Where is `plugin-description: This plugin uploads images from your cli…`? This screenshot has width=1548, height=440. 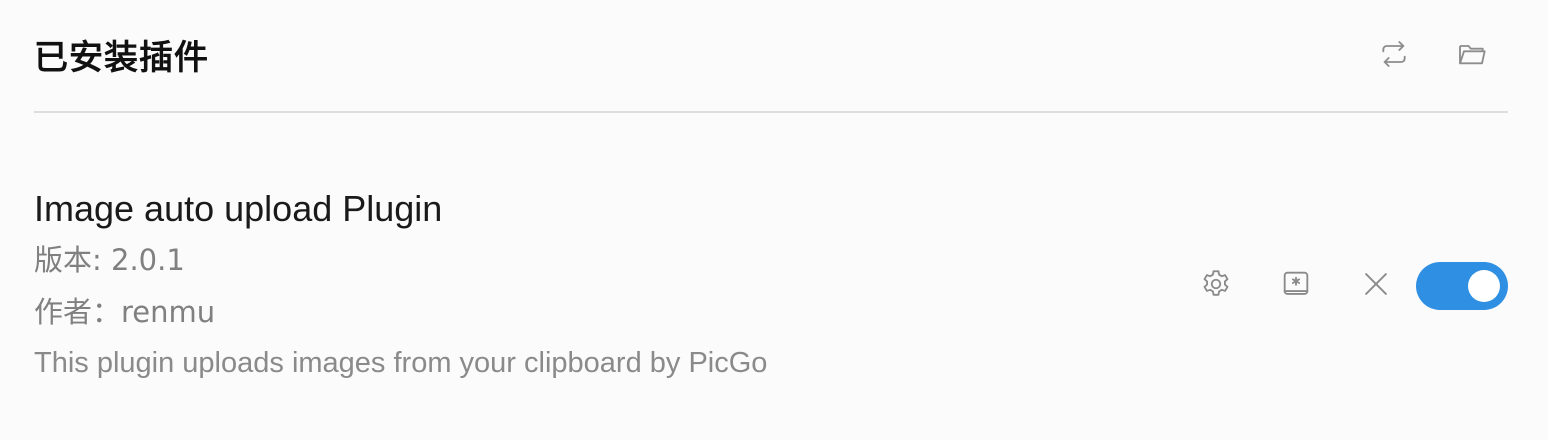 plugin-description: This plugin uploads images from your cli… is located at coordinates (401, 363).